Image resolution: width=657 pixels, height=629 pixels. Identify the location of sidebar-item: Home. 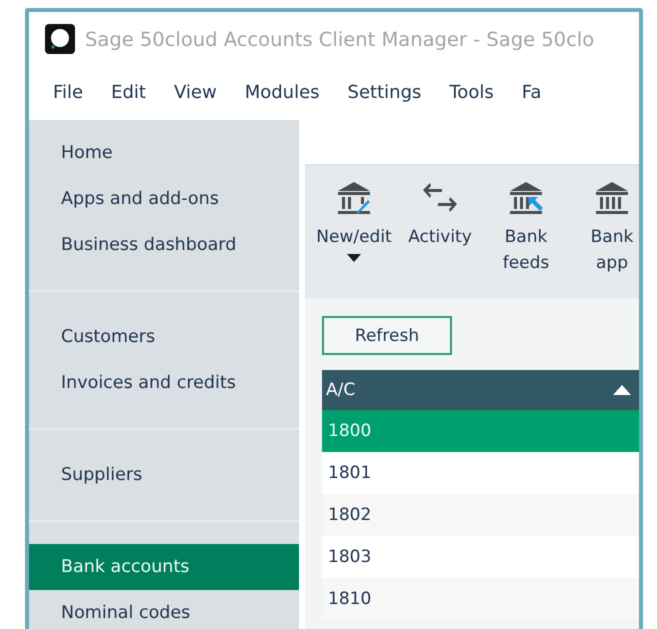
(164, 153).